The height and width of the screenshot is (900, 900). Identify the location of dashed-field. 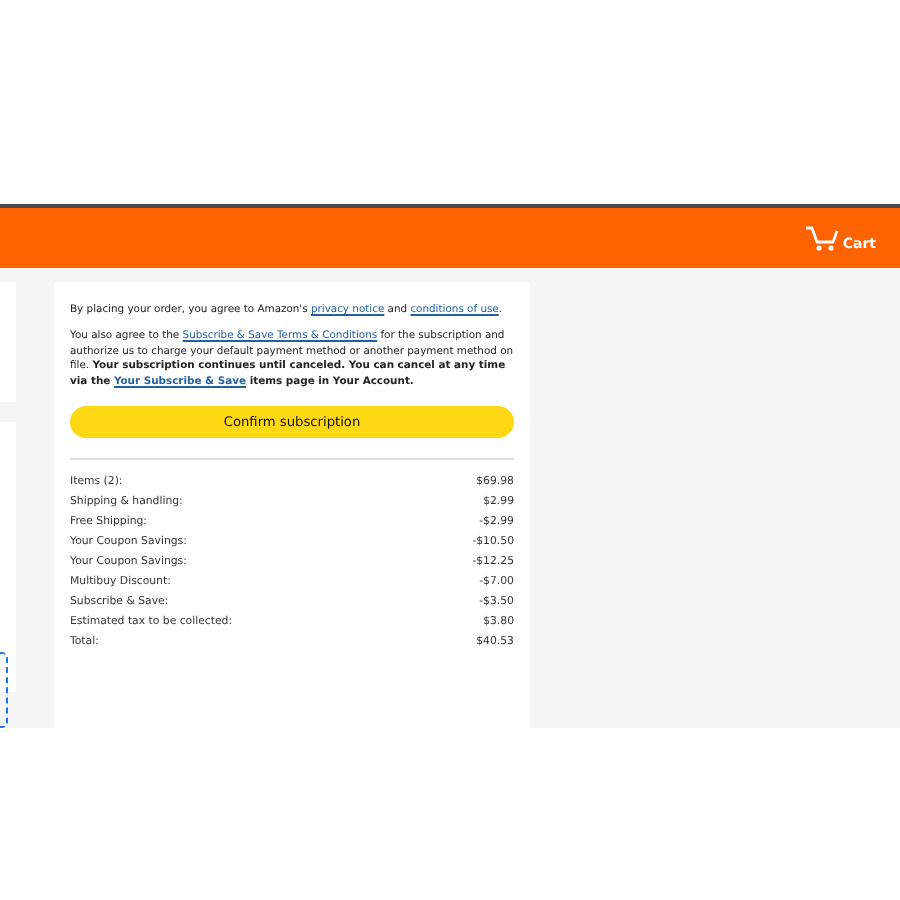
(4, 690).